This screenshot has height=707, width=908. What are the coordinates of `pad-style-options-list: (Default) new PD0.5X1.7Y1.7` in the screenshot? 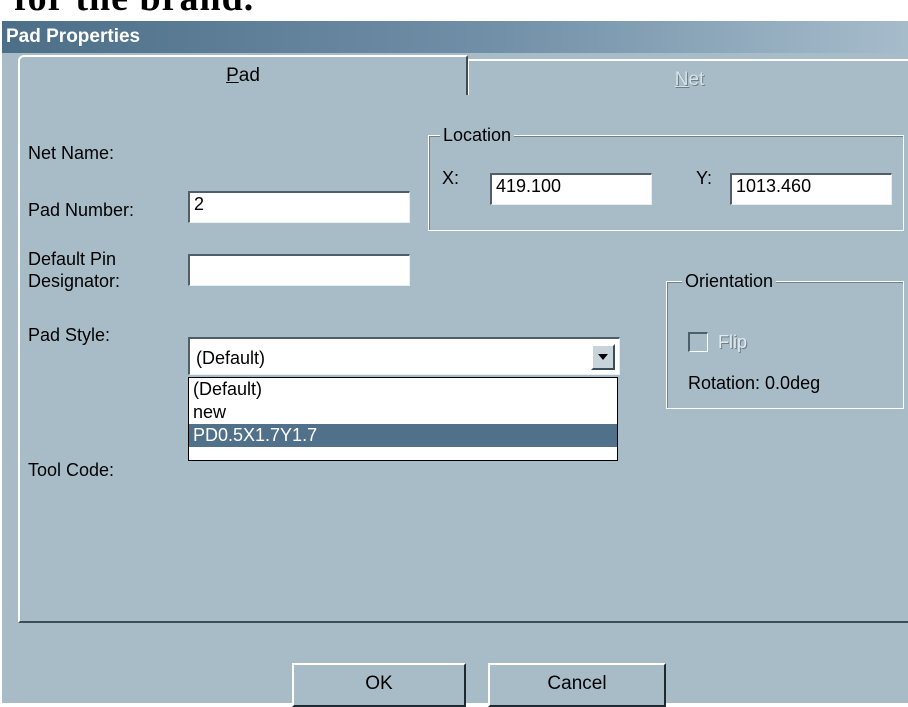 It's located at (403, 419).